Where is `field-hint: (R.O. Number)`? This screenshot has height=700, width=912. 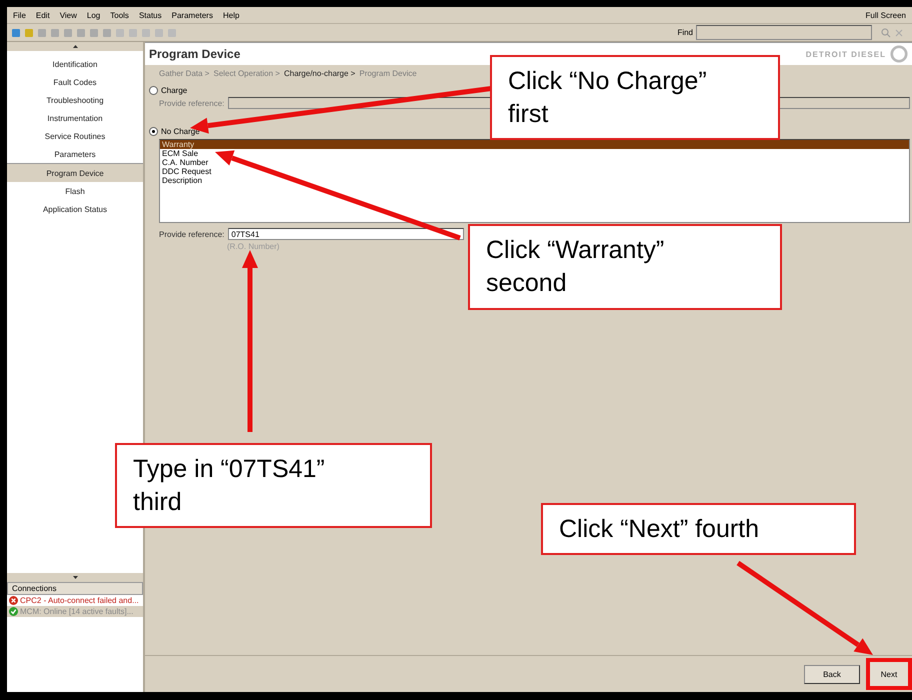 field-hint: (R.O. Number) is located at coordinates (253, 246).